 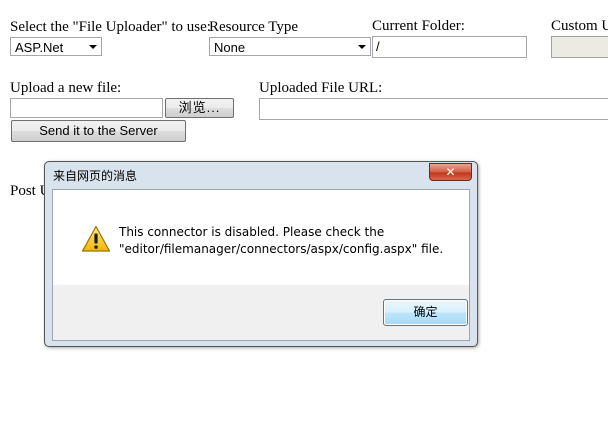 I want to click on custom-label: Custom U, so click(x=579, y=26).